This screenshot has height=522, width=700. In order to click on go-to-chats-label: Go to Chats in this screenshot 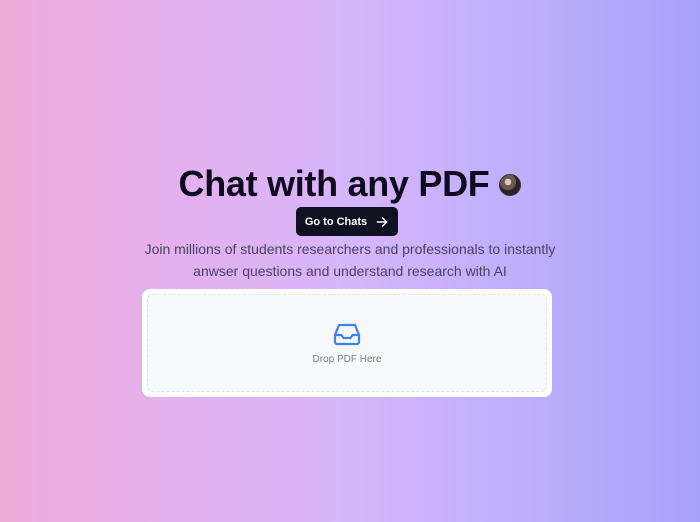, I will do `click(336, 221)`.